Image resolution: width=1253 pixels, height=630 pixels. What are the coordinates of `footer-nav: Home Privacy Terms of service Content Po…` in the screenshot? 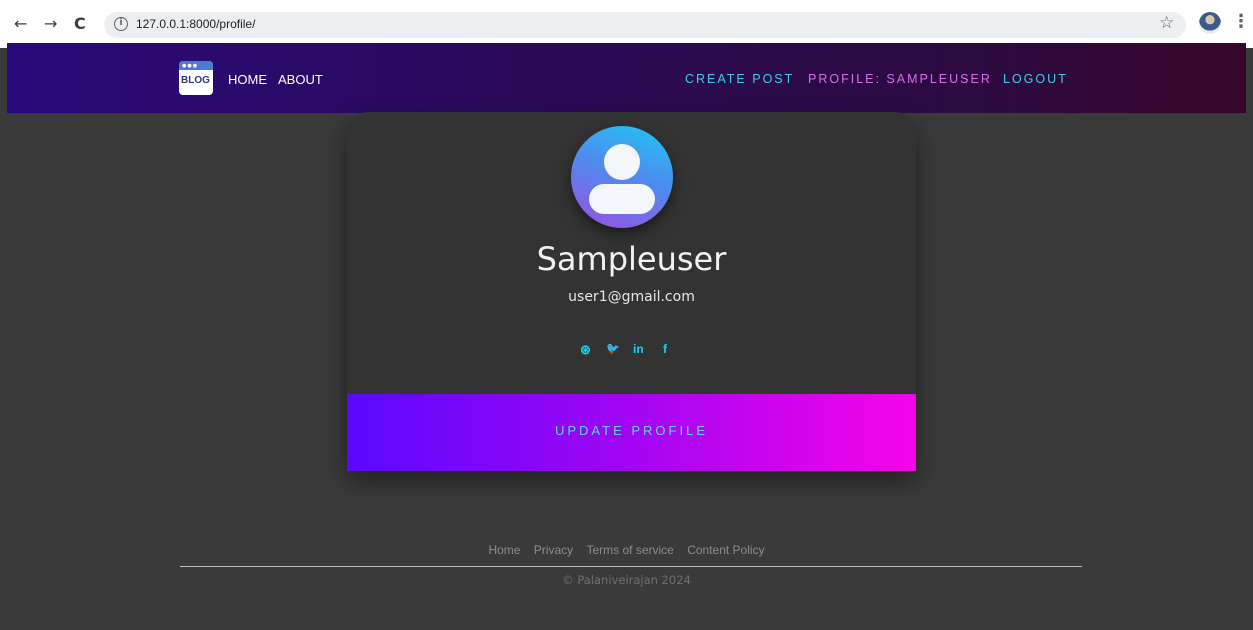 It's located at (626, 550).